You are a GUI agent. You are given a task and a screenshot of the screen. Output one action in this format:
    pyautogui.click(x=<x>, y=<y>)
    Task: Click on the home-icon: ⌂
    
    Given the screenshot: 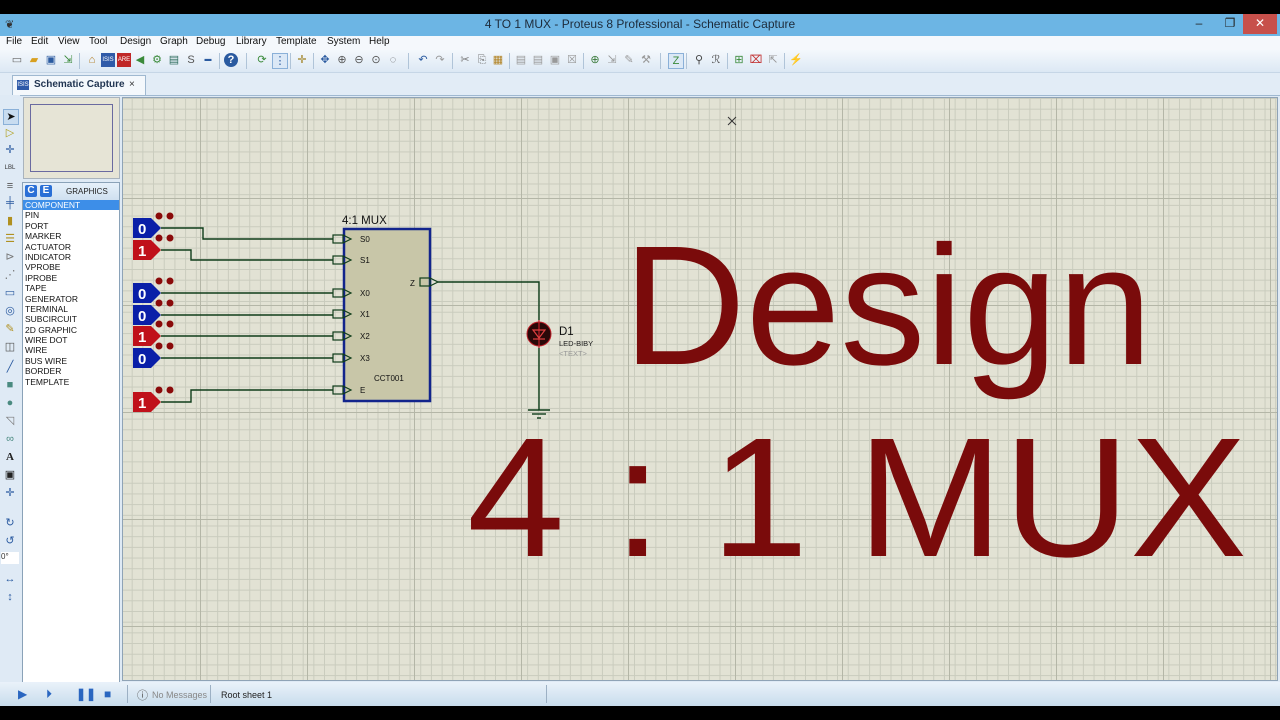 What is the action you would take?
    pyautogui.click(x=92, y=60)
    